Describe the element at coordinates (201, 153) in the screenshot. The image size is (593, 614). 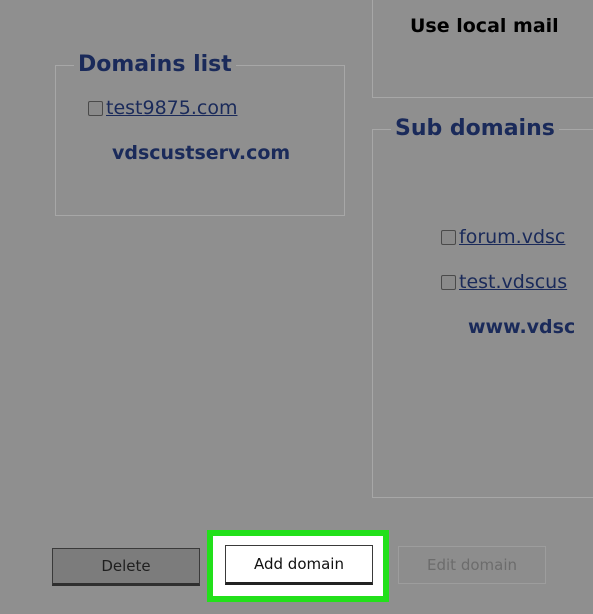
I see `domain-item-vdscustserv: vdscustserv.com` at that location.